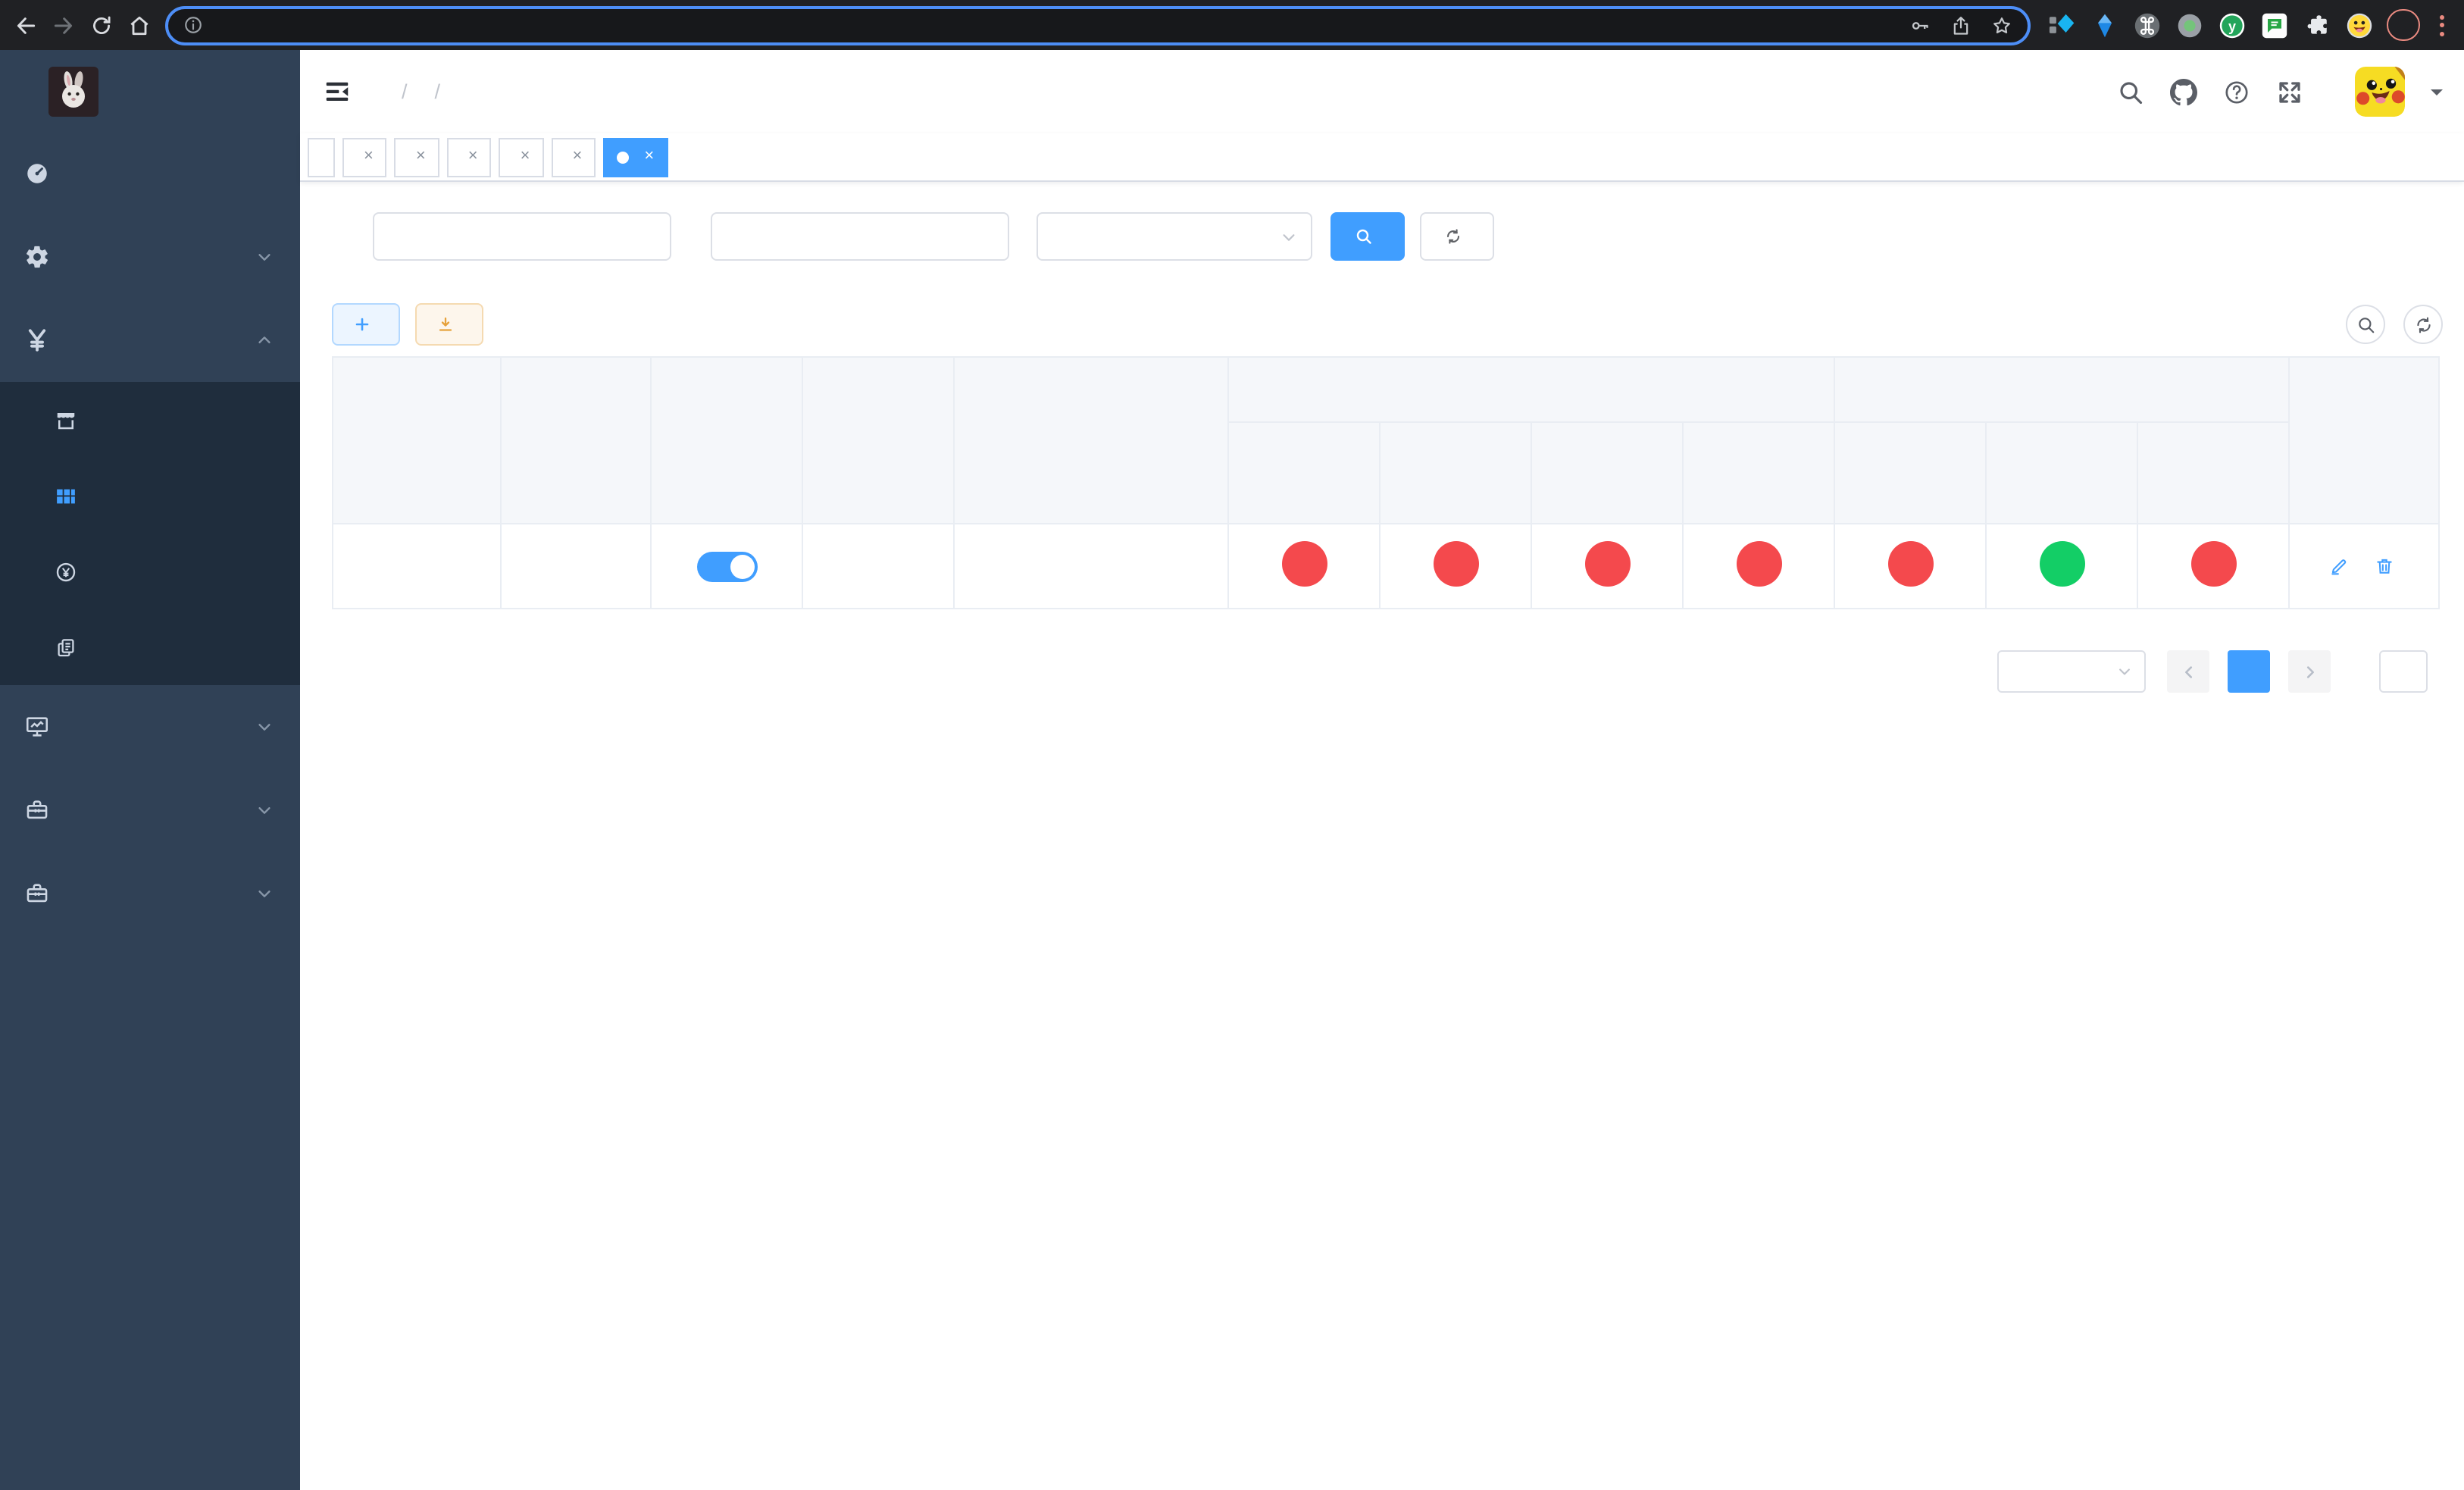 The height and width of the screenshot is (1490, 2464). Describe the element at coordinates (2341, 566) in the screenshot. I see `edit-button` at that location.